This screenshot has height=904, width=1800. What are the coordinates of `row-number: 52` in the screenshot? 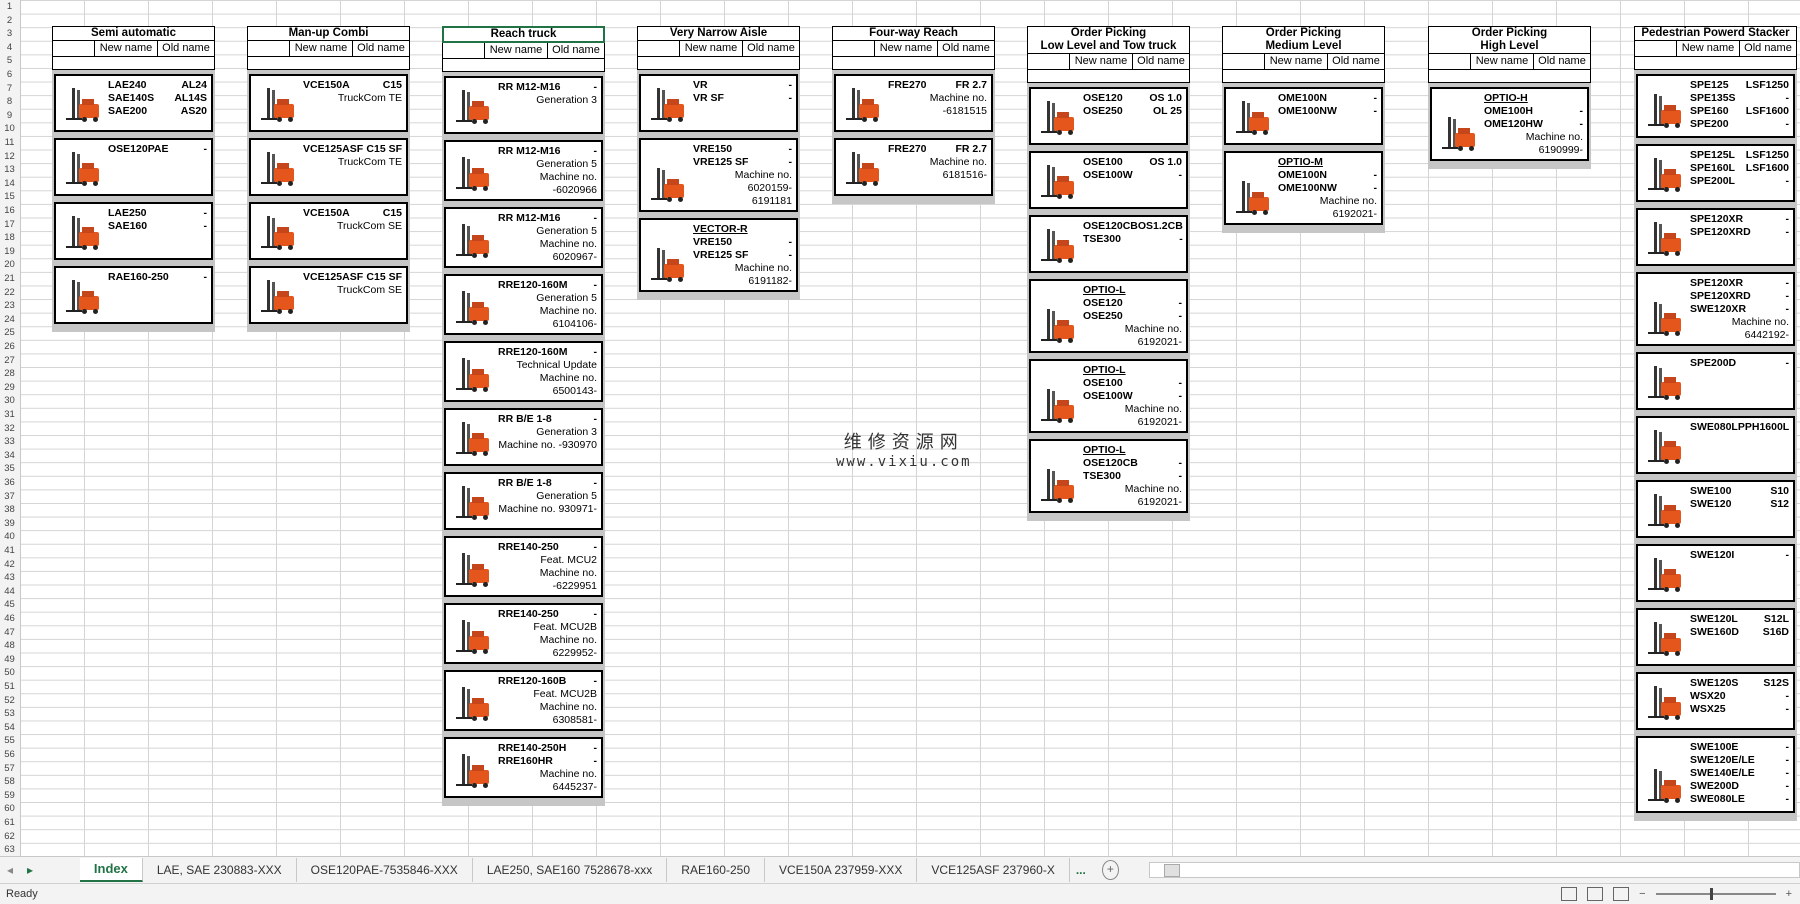 It's located at (9, 701).